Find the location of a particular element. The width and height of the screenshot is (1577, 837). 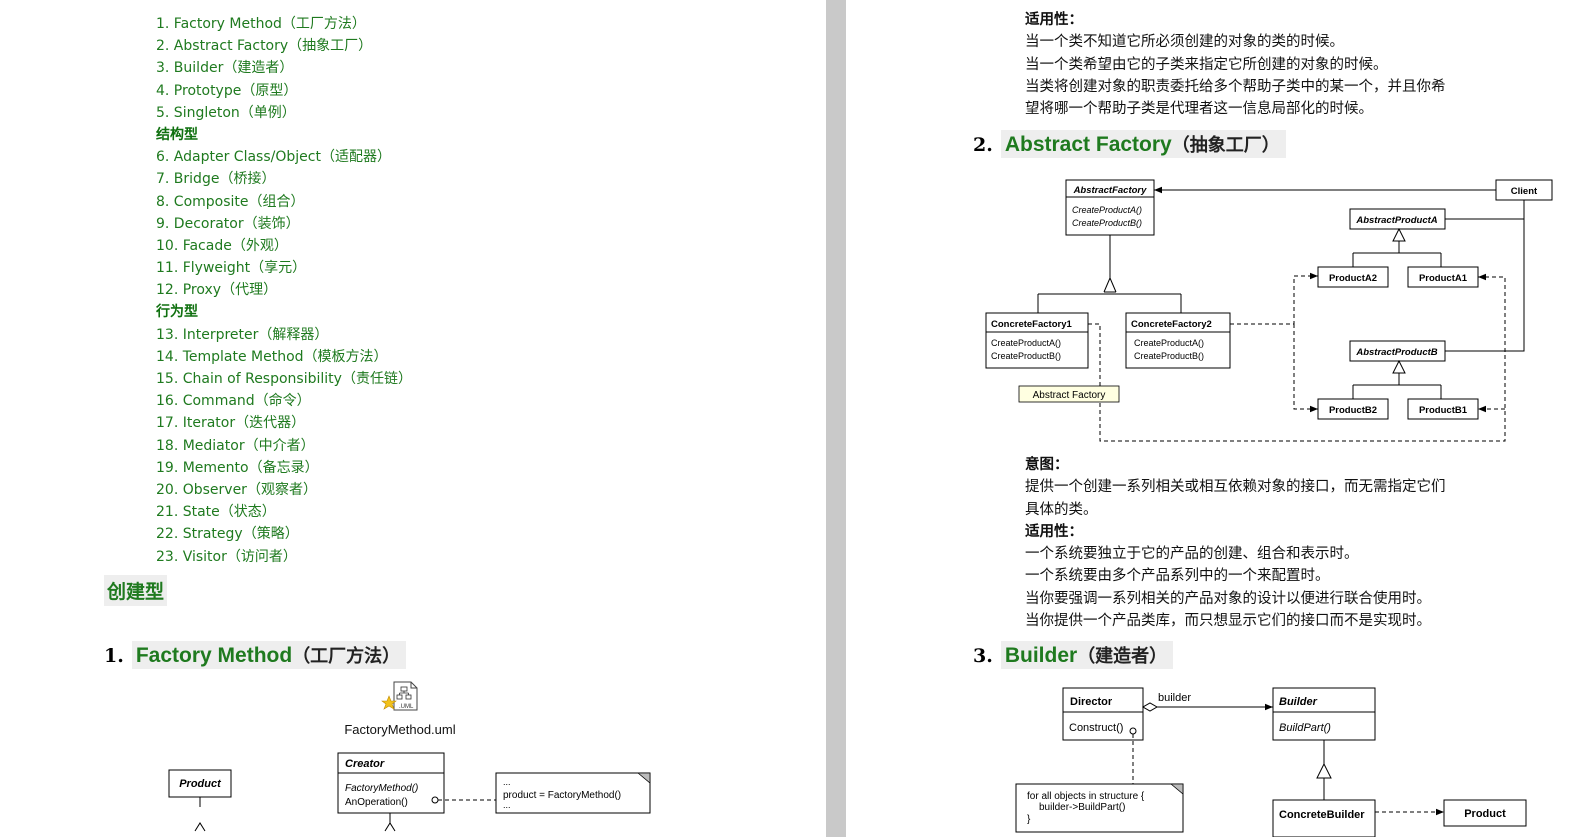

toc-item: 7. Bridge（桥接） is located at coordinates (284, 179).